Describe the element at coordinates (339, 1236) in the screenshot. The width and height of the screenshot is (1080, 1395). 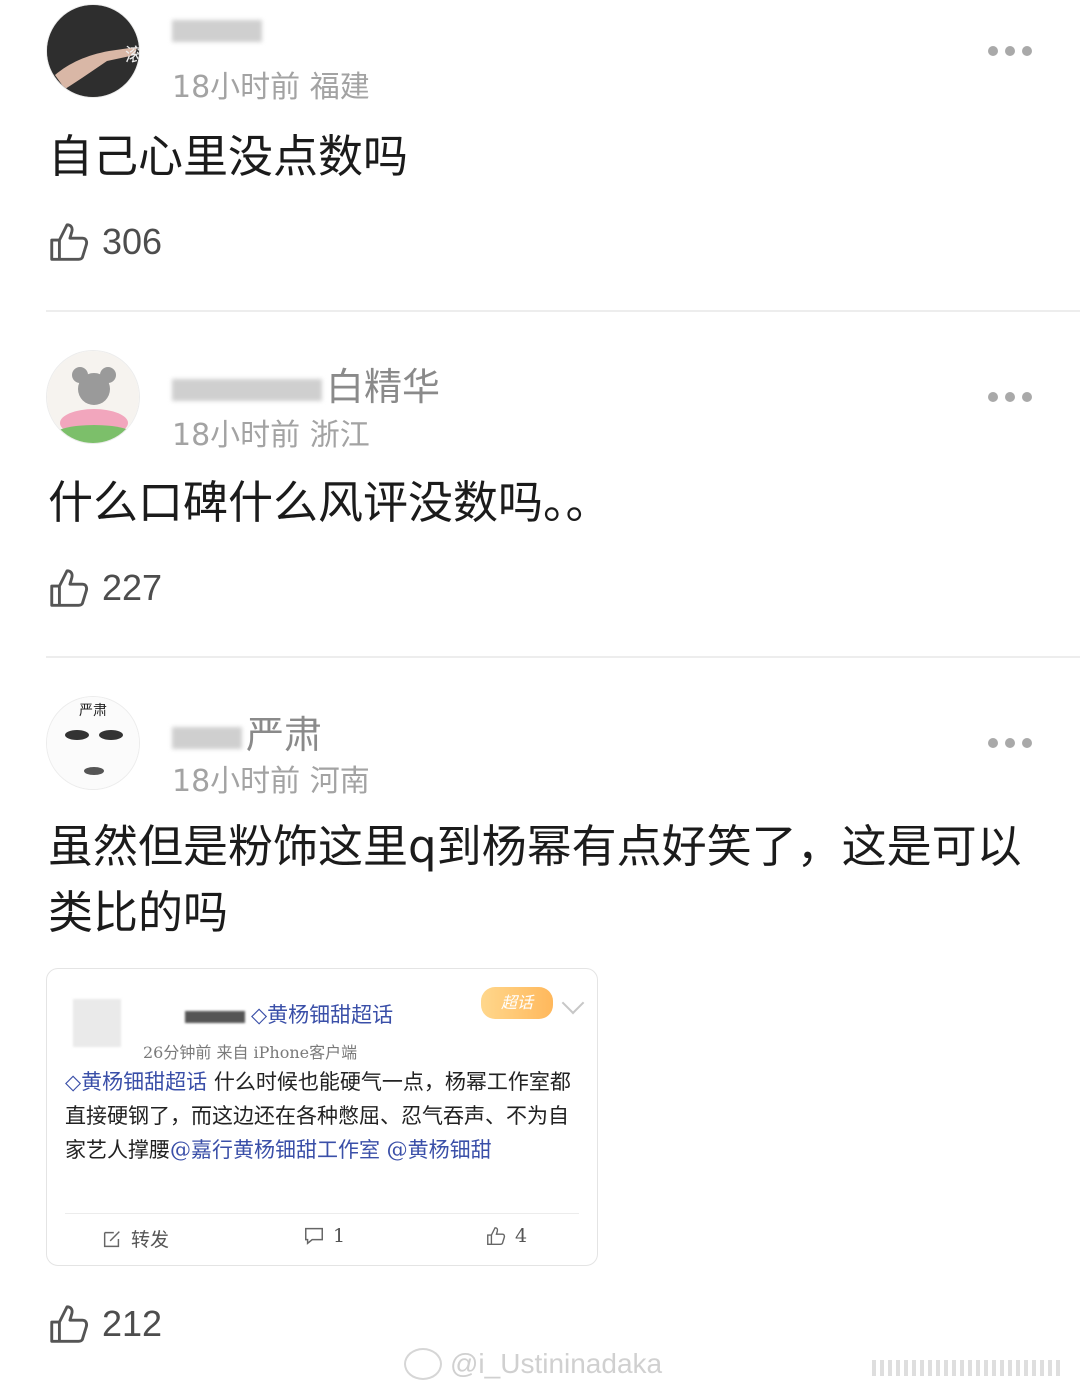
I see `comment-count: 1` at that location.